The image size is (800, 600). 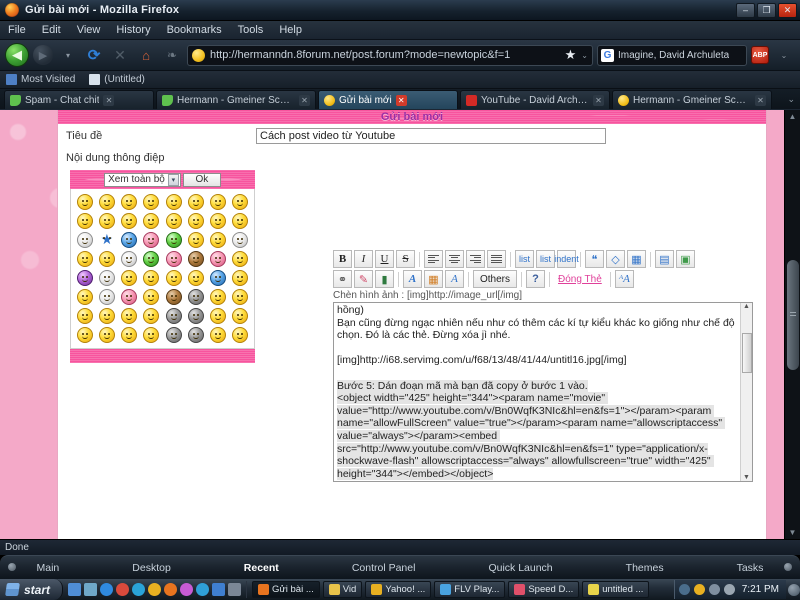 I want to click on quote-button: ❝, so click(x=594, y=259).